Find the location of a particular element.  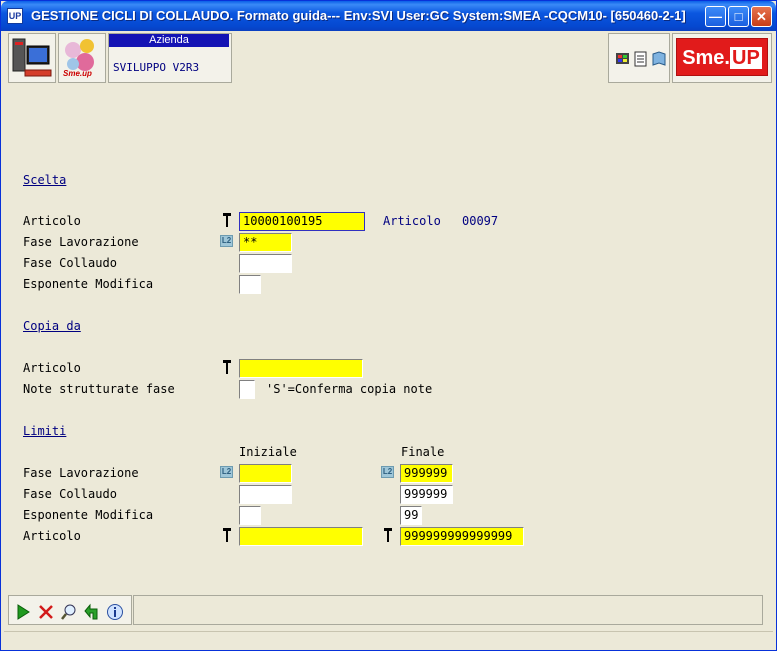

tools-box is located at coordinates (639, 58).